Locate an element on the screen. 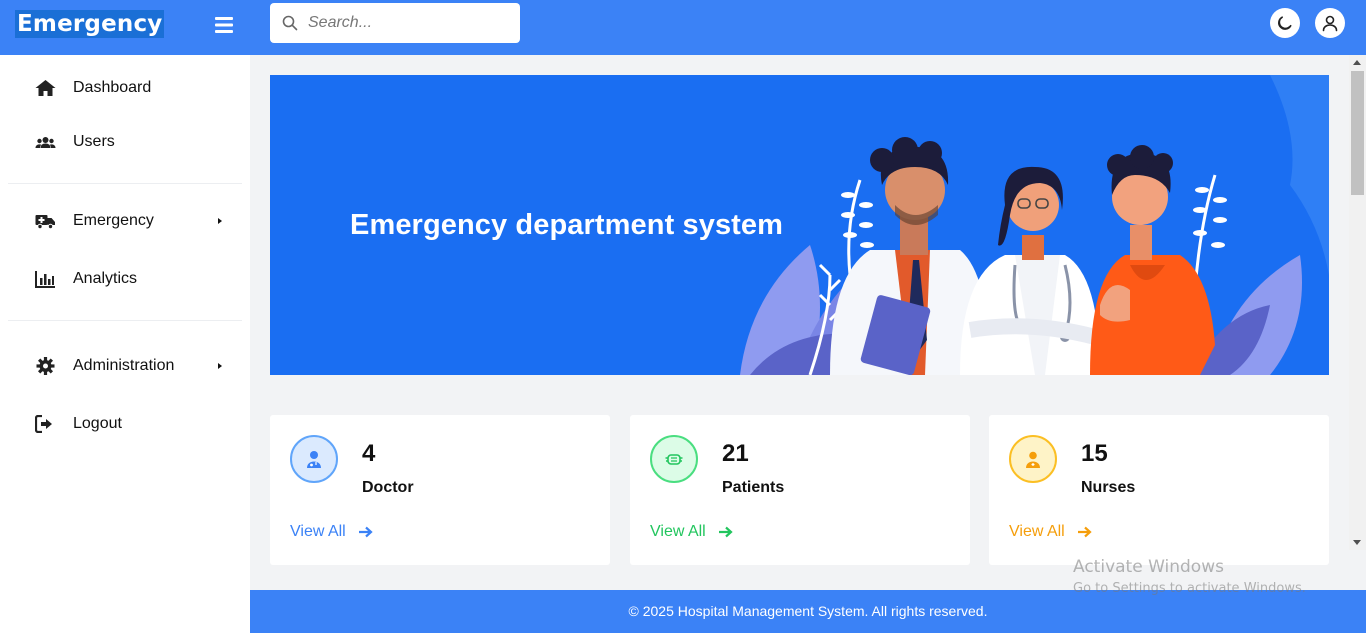 This screenshot has width=1366, height=633. stat-label: Patients is located at coordinates (753, 487).